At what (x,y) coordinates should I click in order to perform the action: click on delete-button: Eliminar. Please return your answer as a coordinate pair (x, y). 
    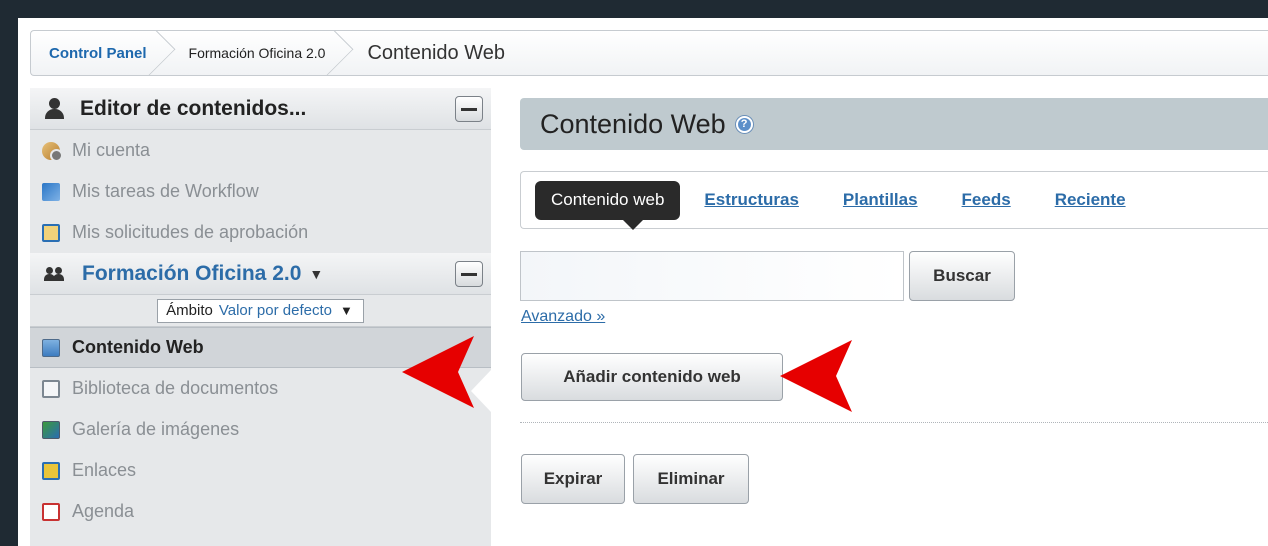
    Looking at the image, I should click on (691, 479).